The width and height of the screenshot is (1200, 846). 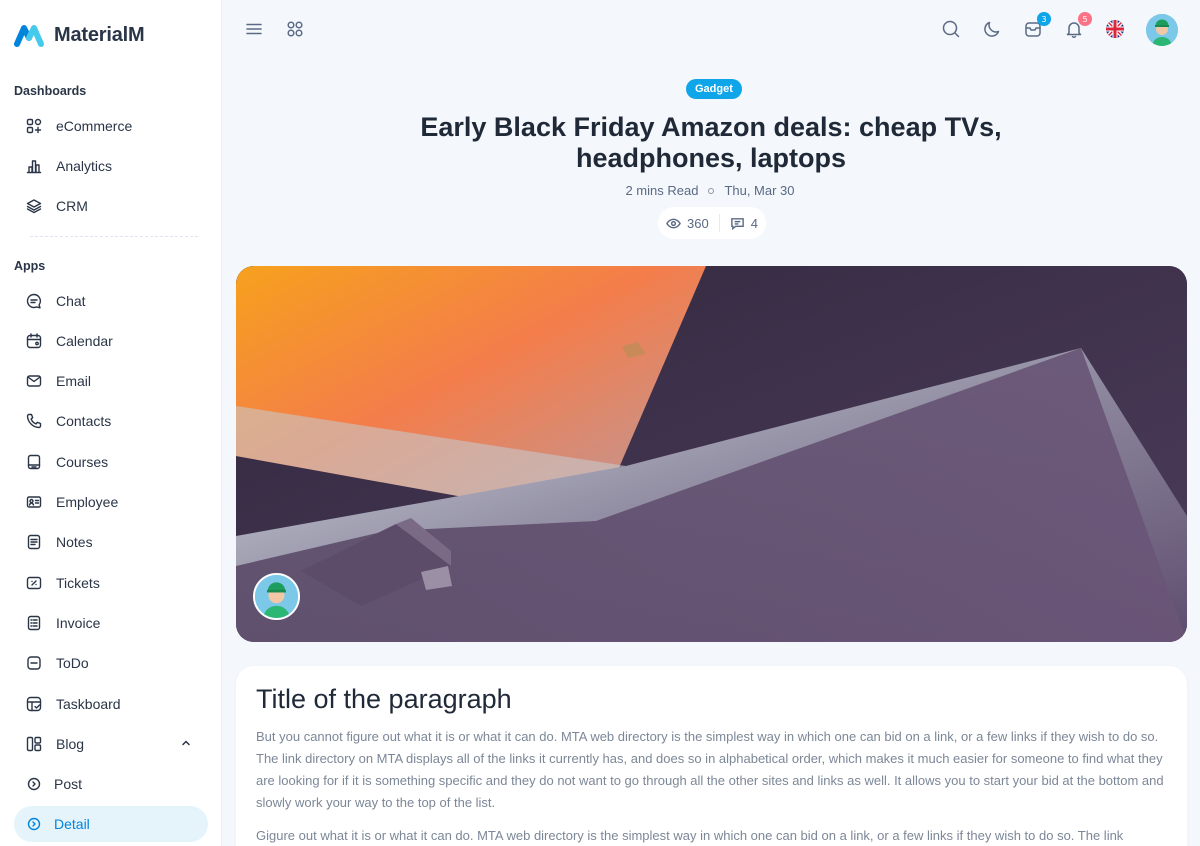 I want to click on sidebar-item-label: Chat, so click(x=71, y=301).